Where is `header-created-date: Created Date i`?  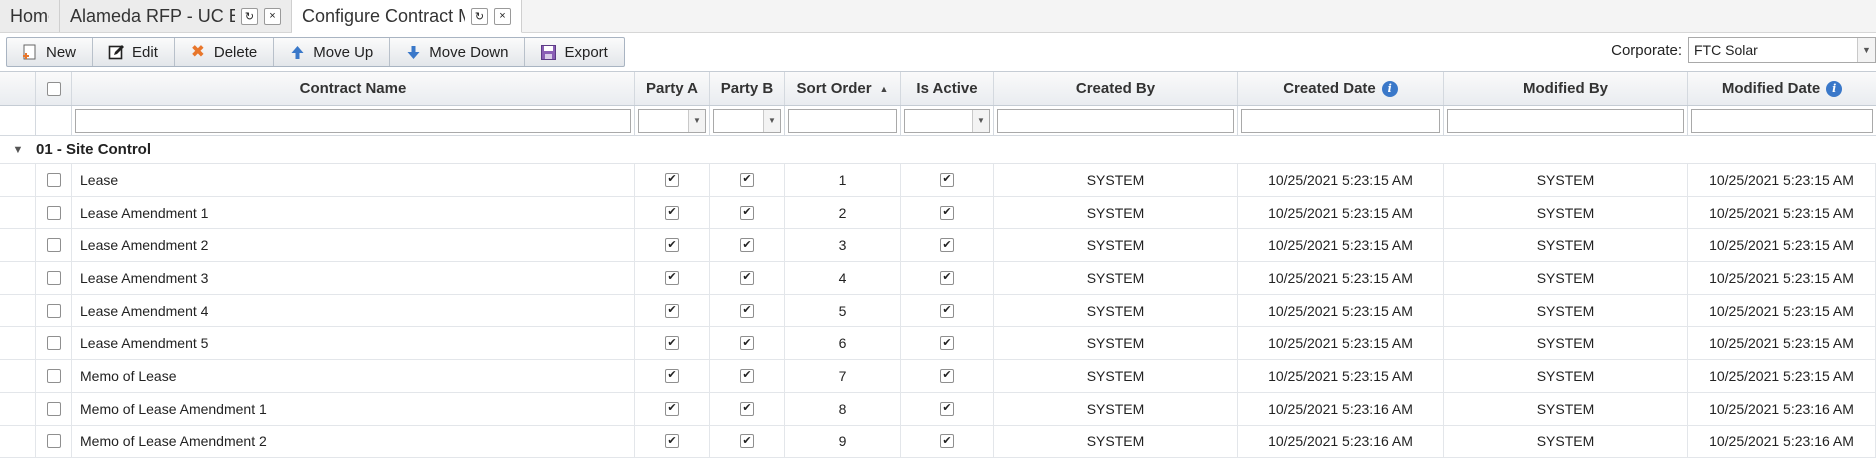 header-created-date: Created Date i is located at coordinates (1341, 88).